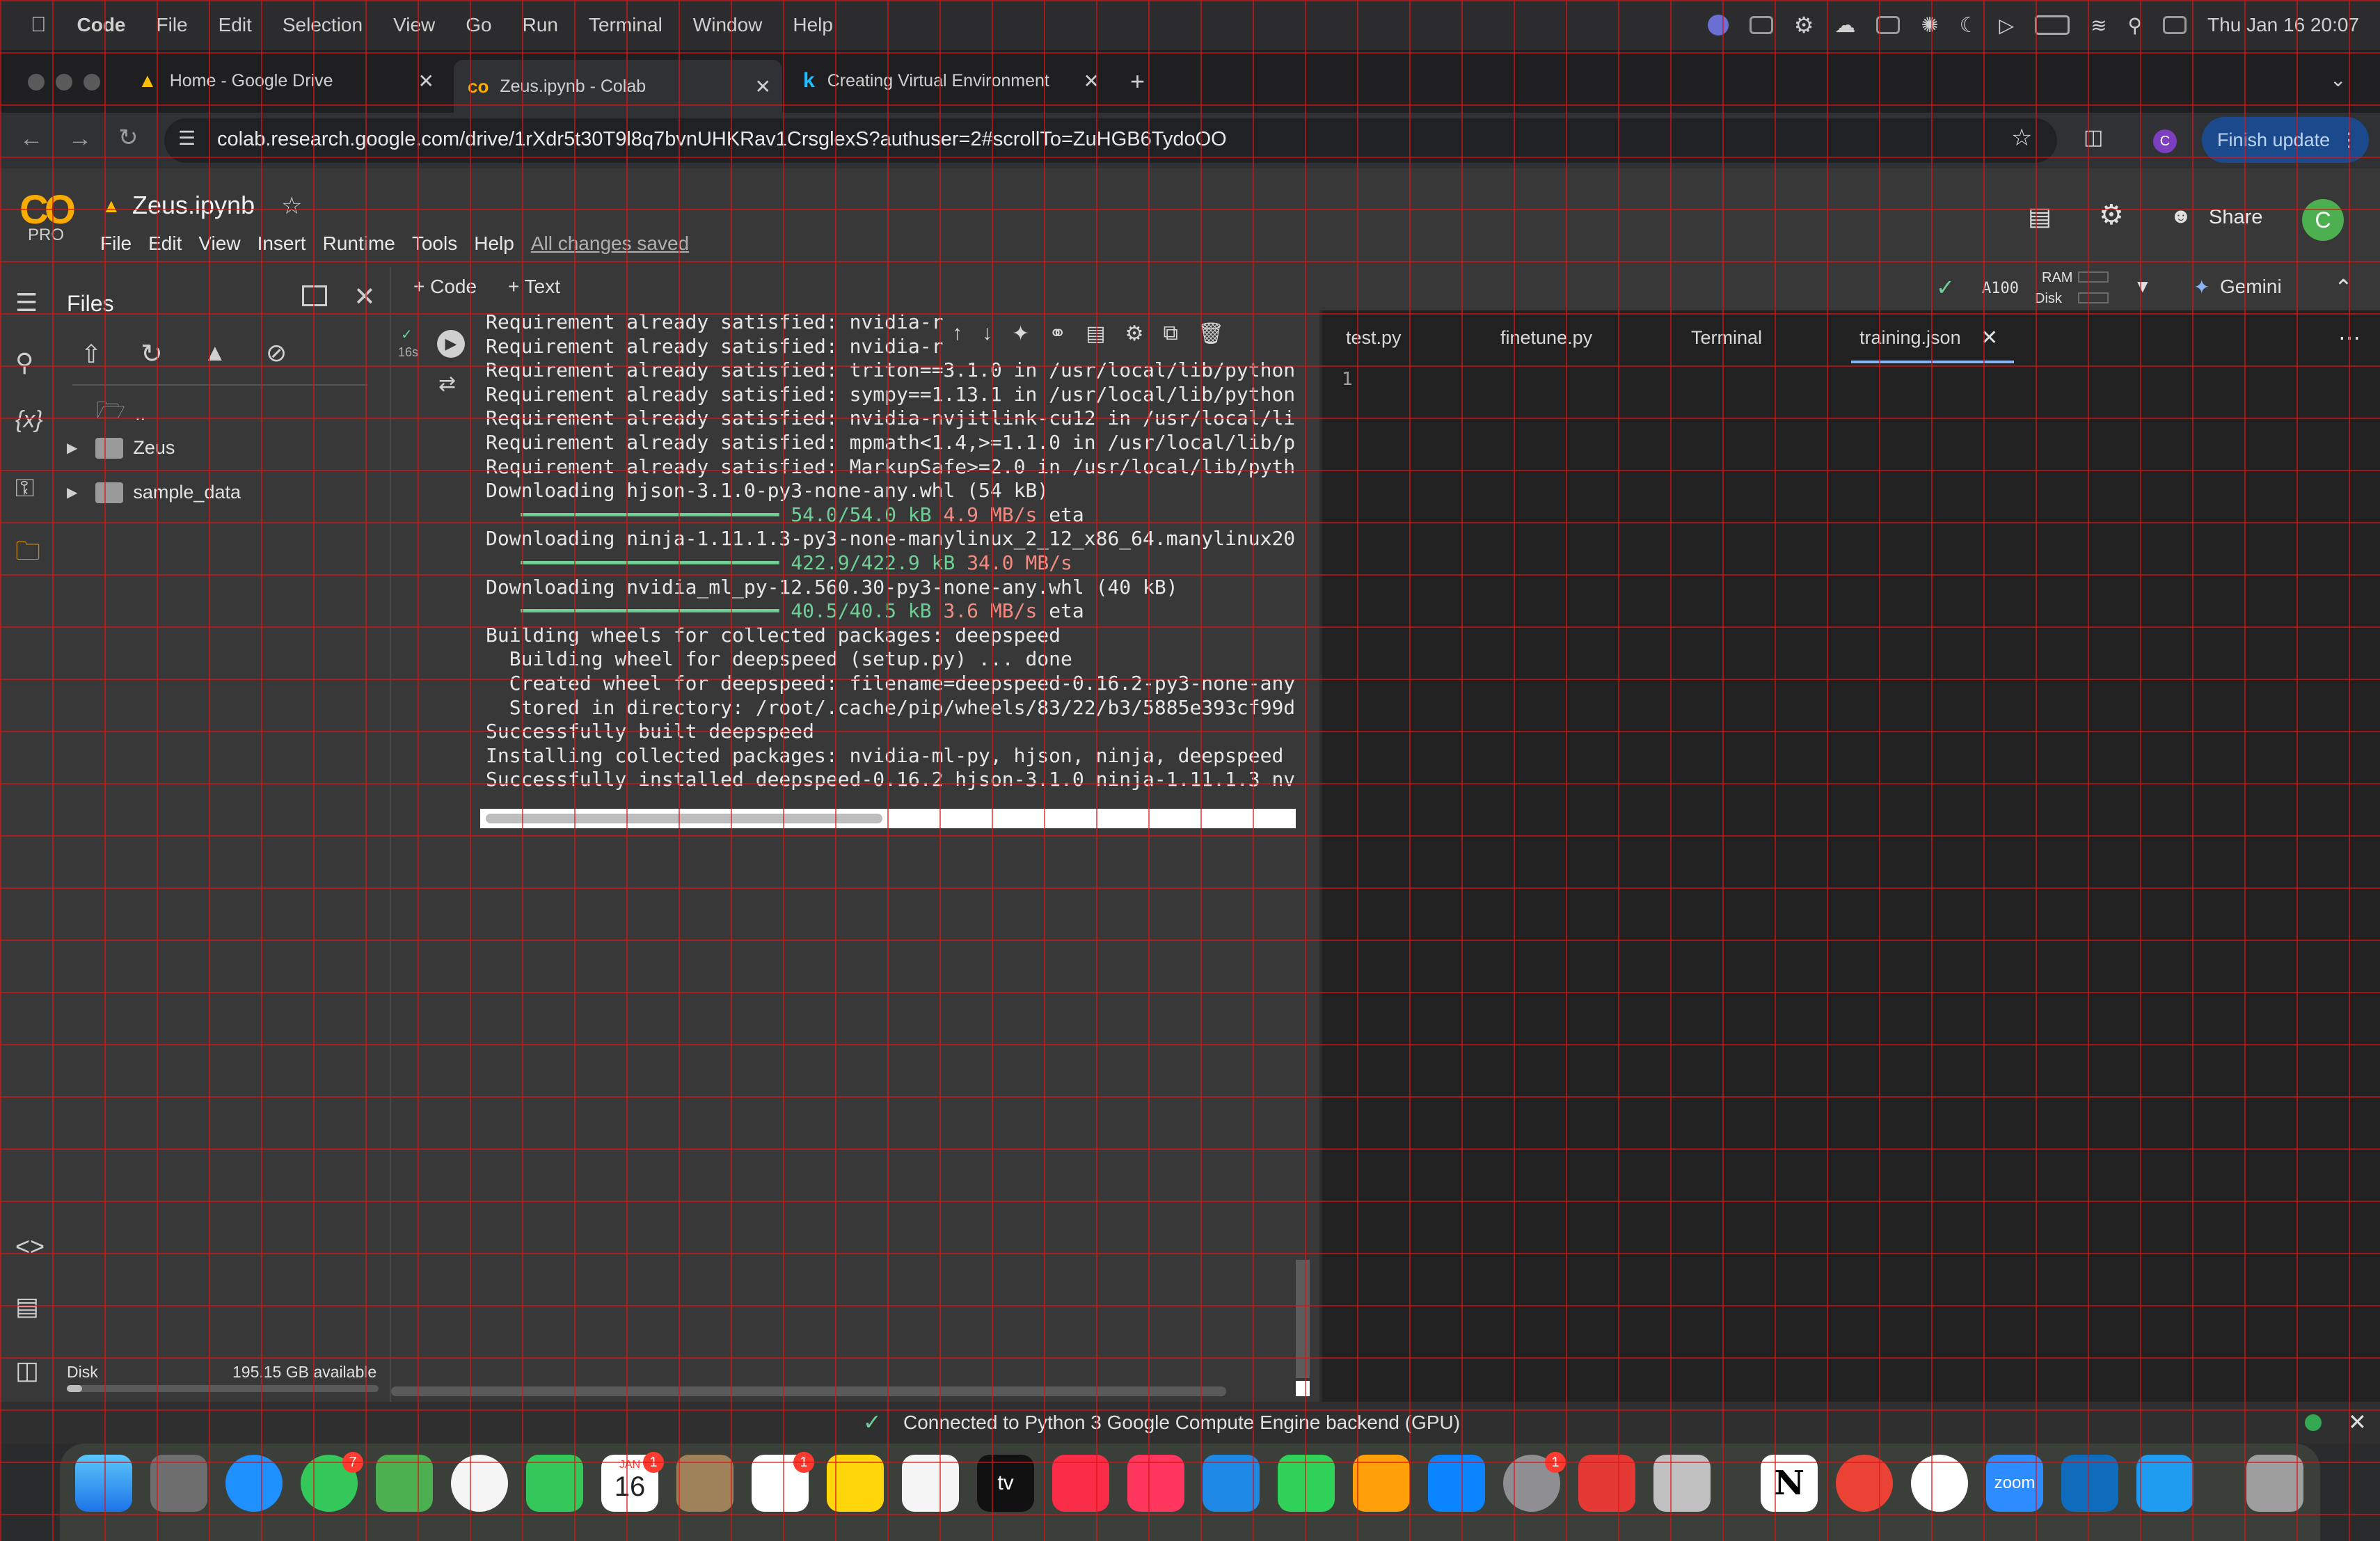  I want to click on clock: Thu Jan 16 20:07, so click(2283, 25).